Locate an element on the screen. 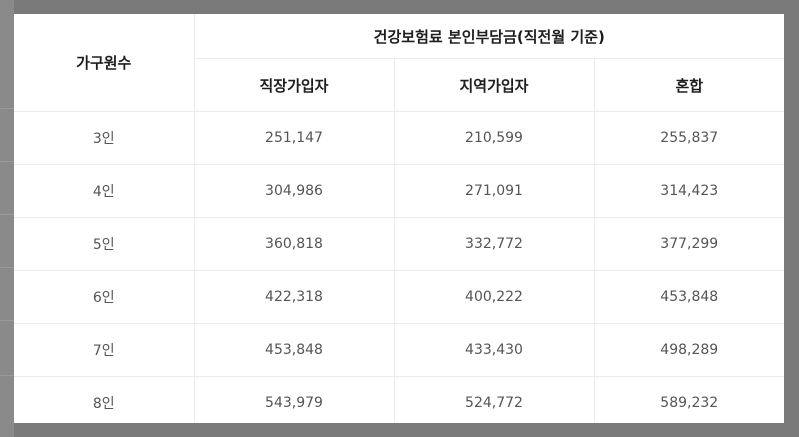 The height and width of the screenshot is (437, 799). header-household-size: 가구원수 is located at coordinates (104, 63).